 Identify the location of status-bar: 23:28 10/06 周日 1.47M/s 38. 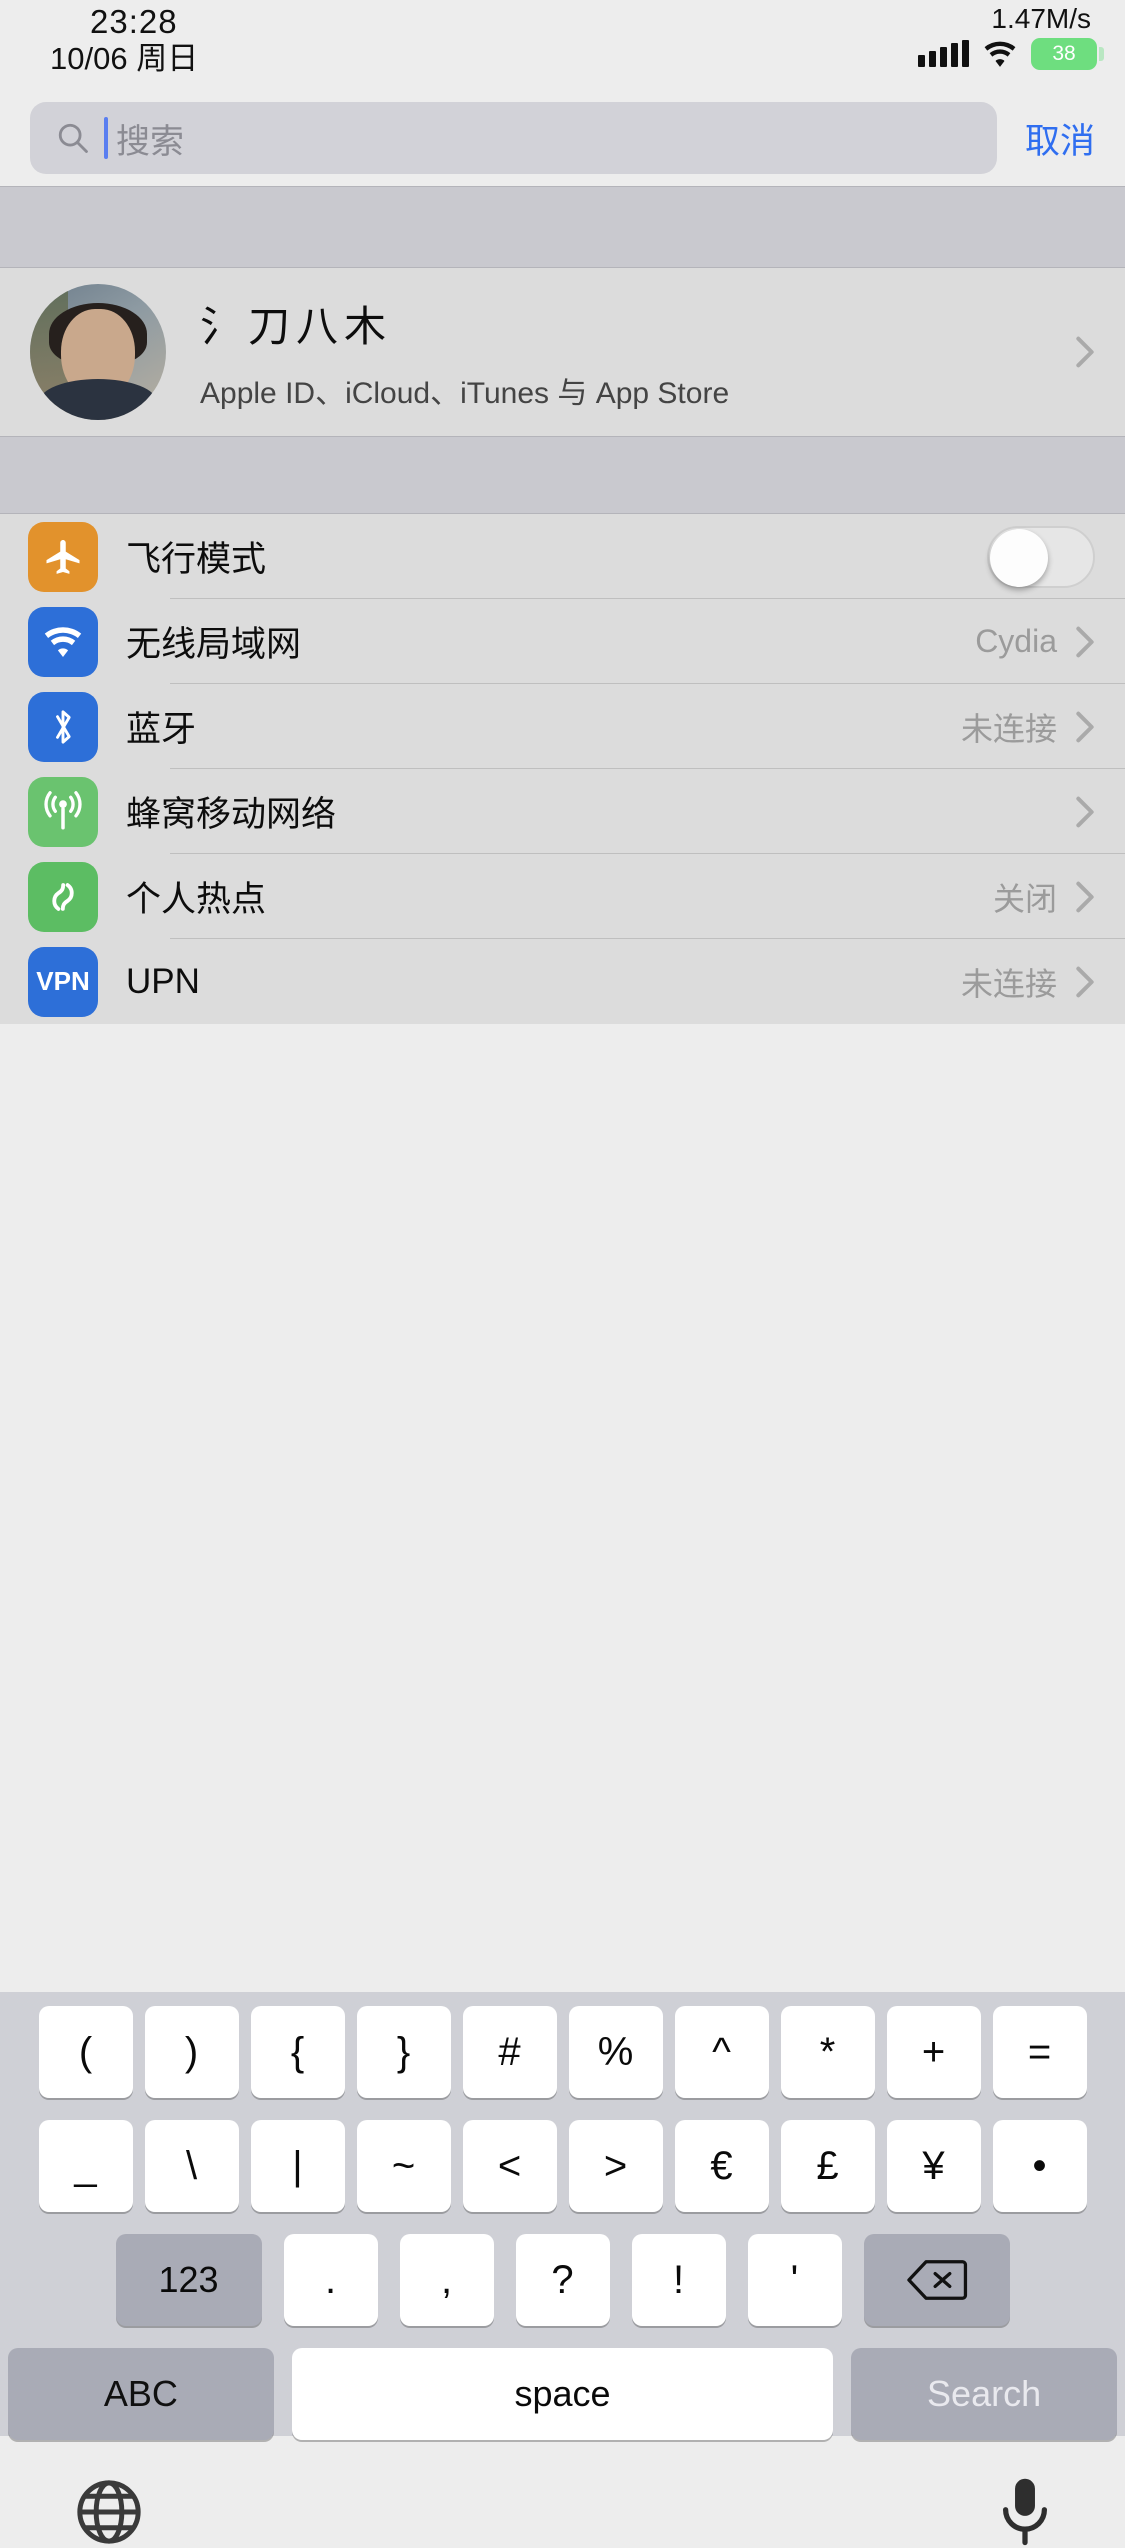
(562, 45).